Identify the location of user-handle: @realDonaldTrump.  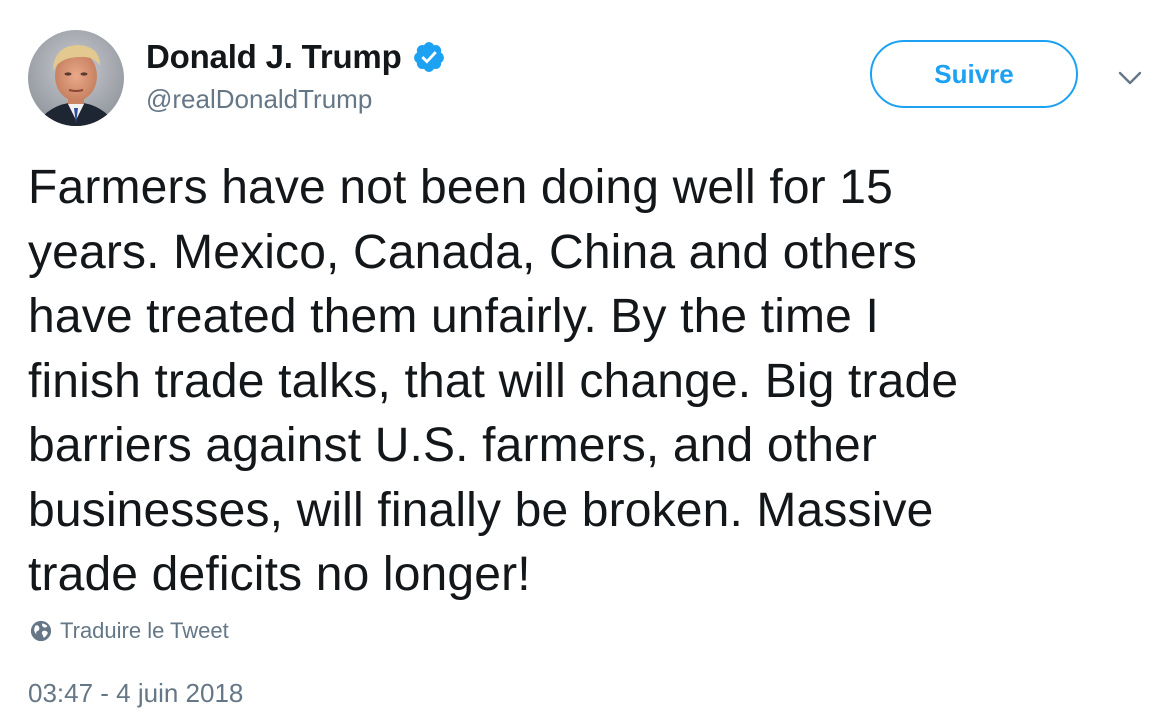
(296, 99).